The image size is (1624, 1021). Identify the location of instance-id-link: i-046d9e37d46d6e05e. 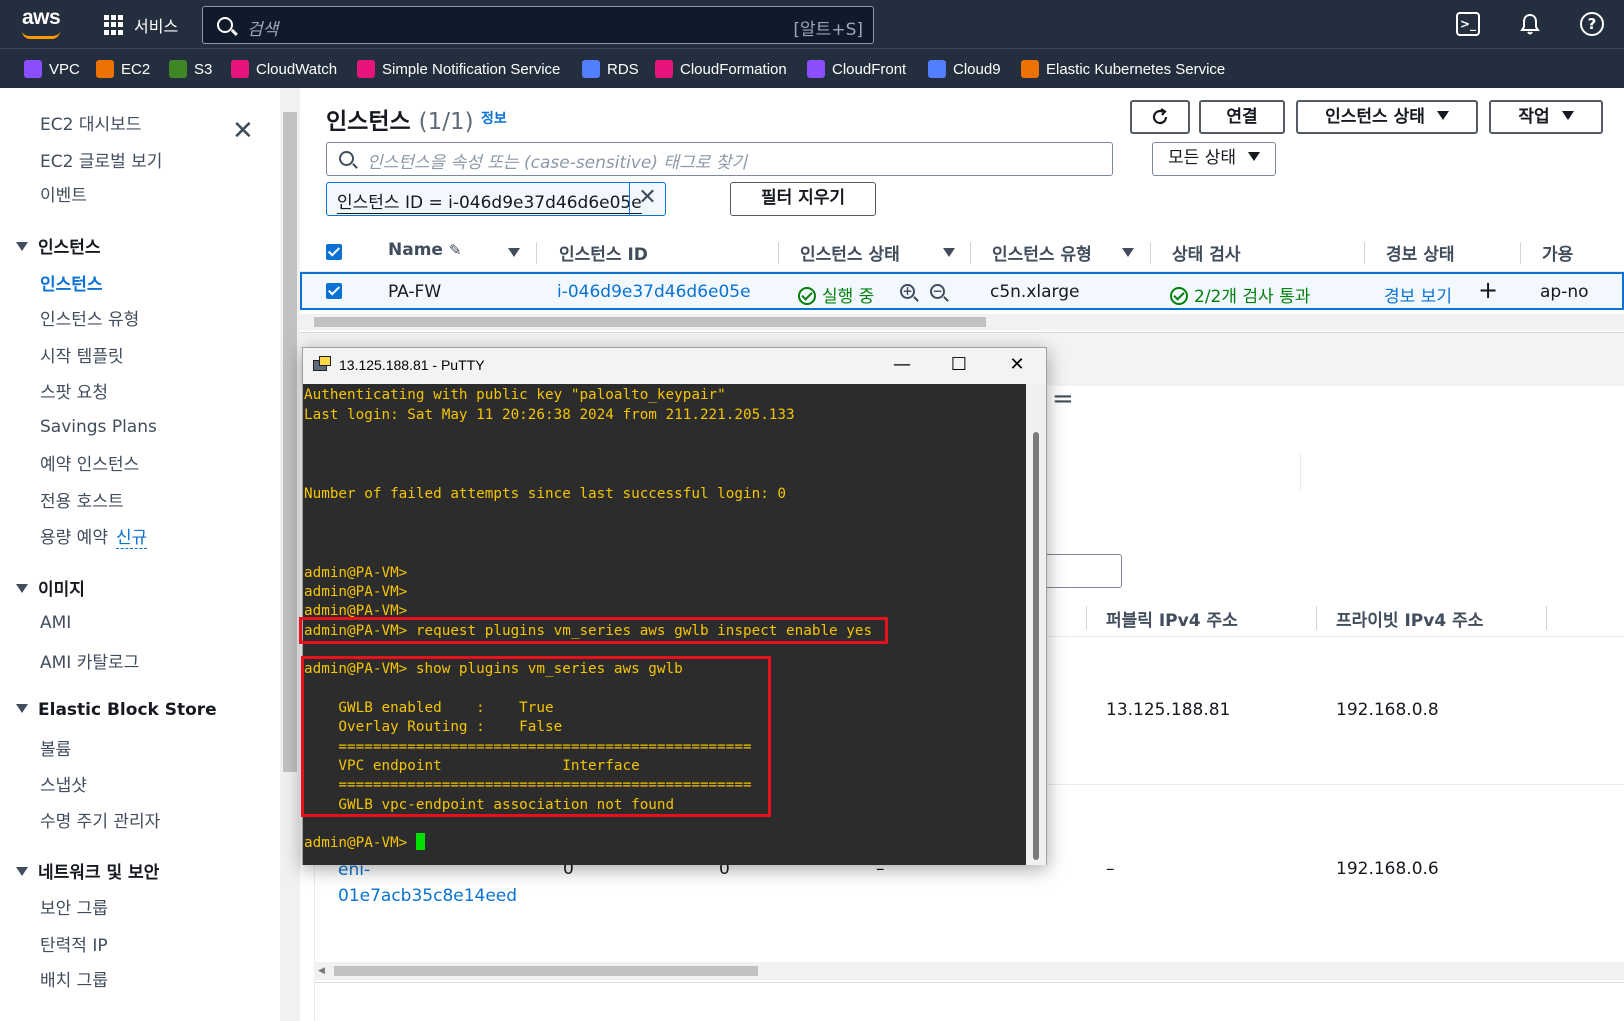
(654, 292).